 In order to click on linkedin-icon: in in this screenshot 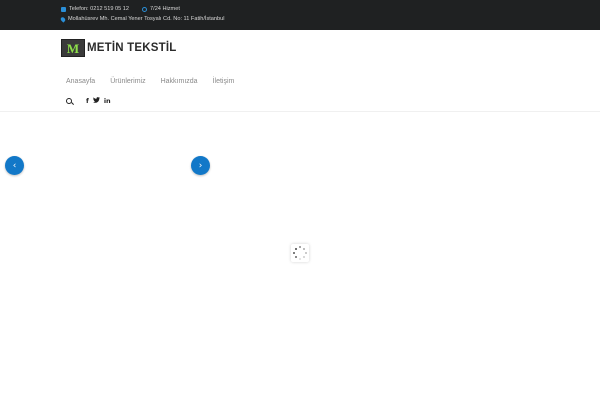, I will do `click(107, 101)`.